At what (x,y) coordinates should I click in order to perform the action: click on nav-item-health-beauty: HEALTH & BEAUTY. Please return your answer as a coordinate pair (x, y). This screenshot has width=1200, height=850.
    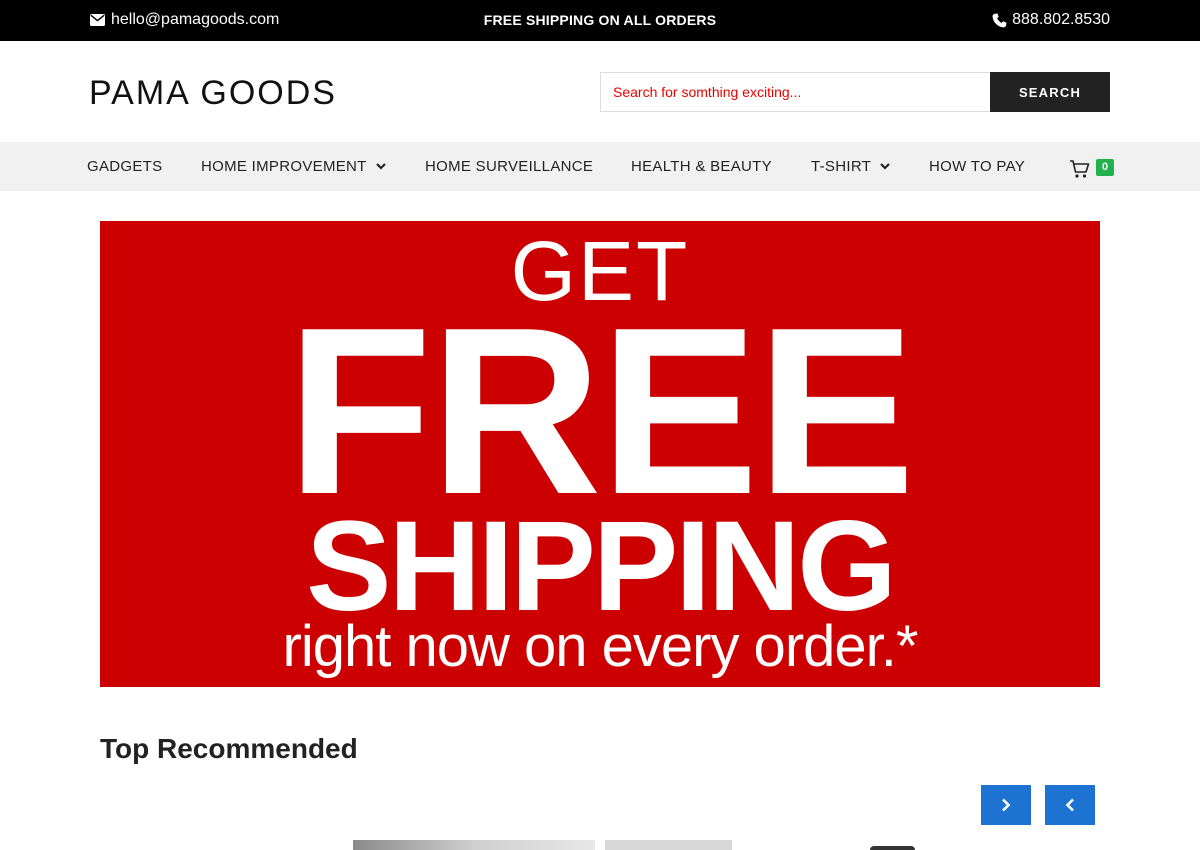
    Looking at the image, I should click on (701, 166).